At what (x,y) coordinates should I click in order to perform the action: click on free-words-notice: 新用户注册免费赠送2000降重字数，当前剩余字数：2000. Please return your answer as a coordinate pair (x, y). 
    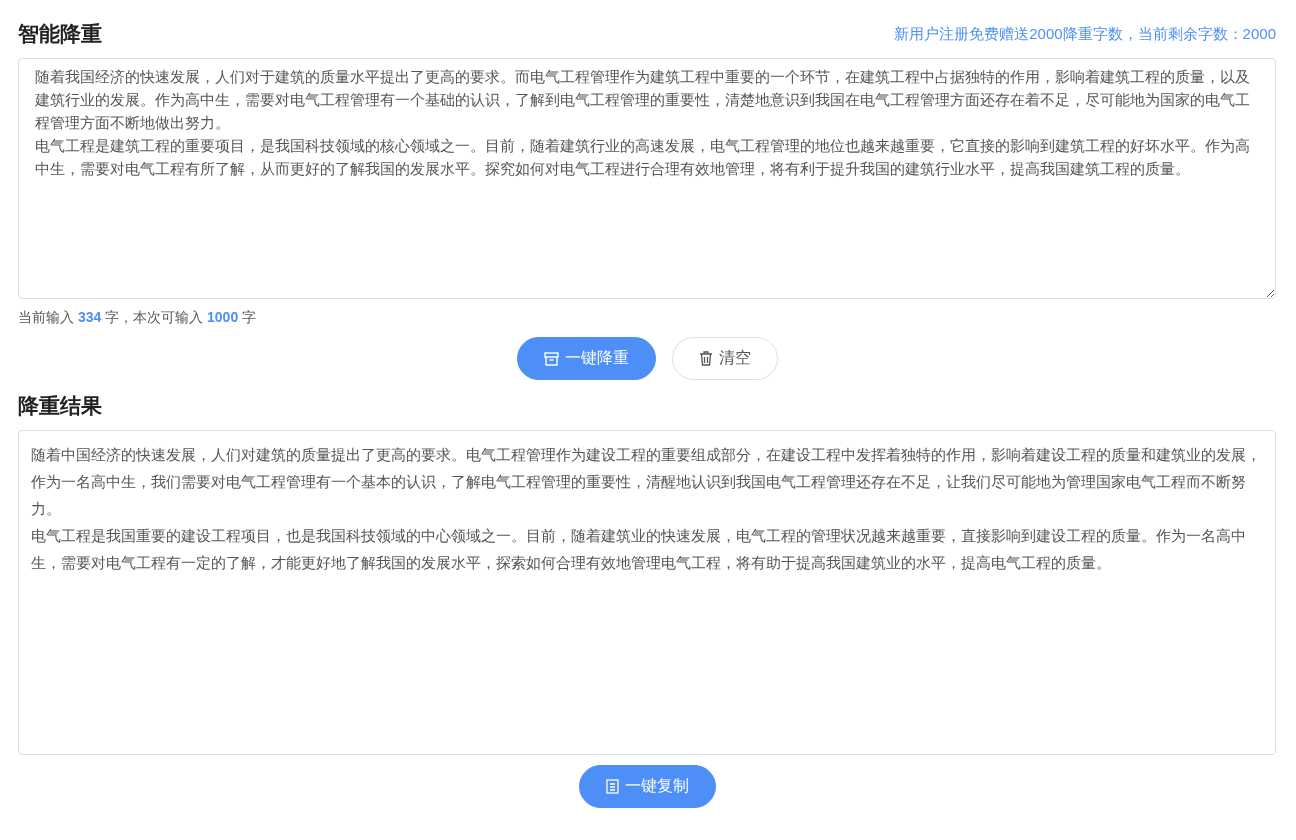
    Looking at the image, I should click on (1085, 34).